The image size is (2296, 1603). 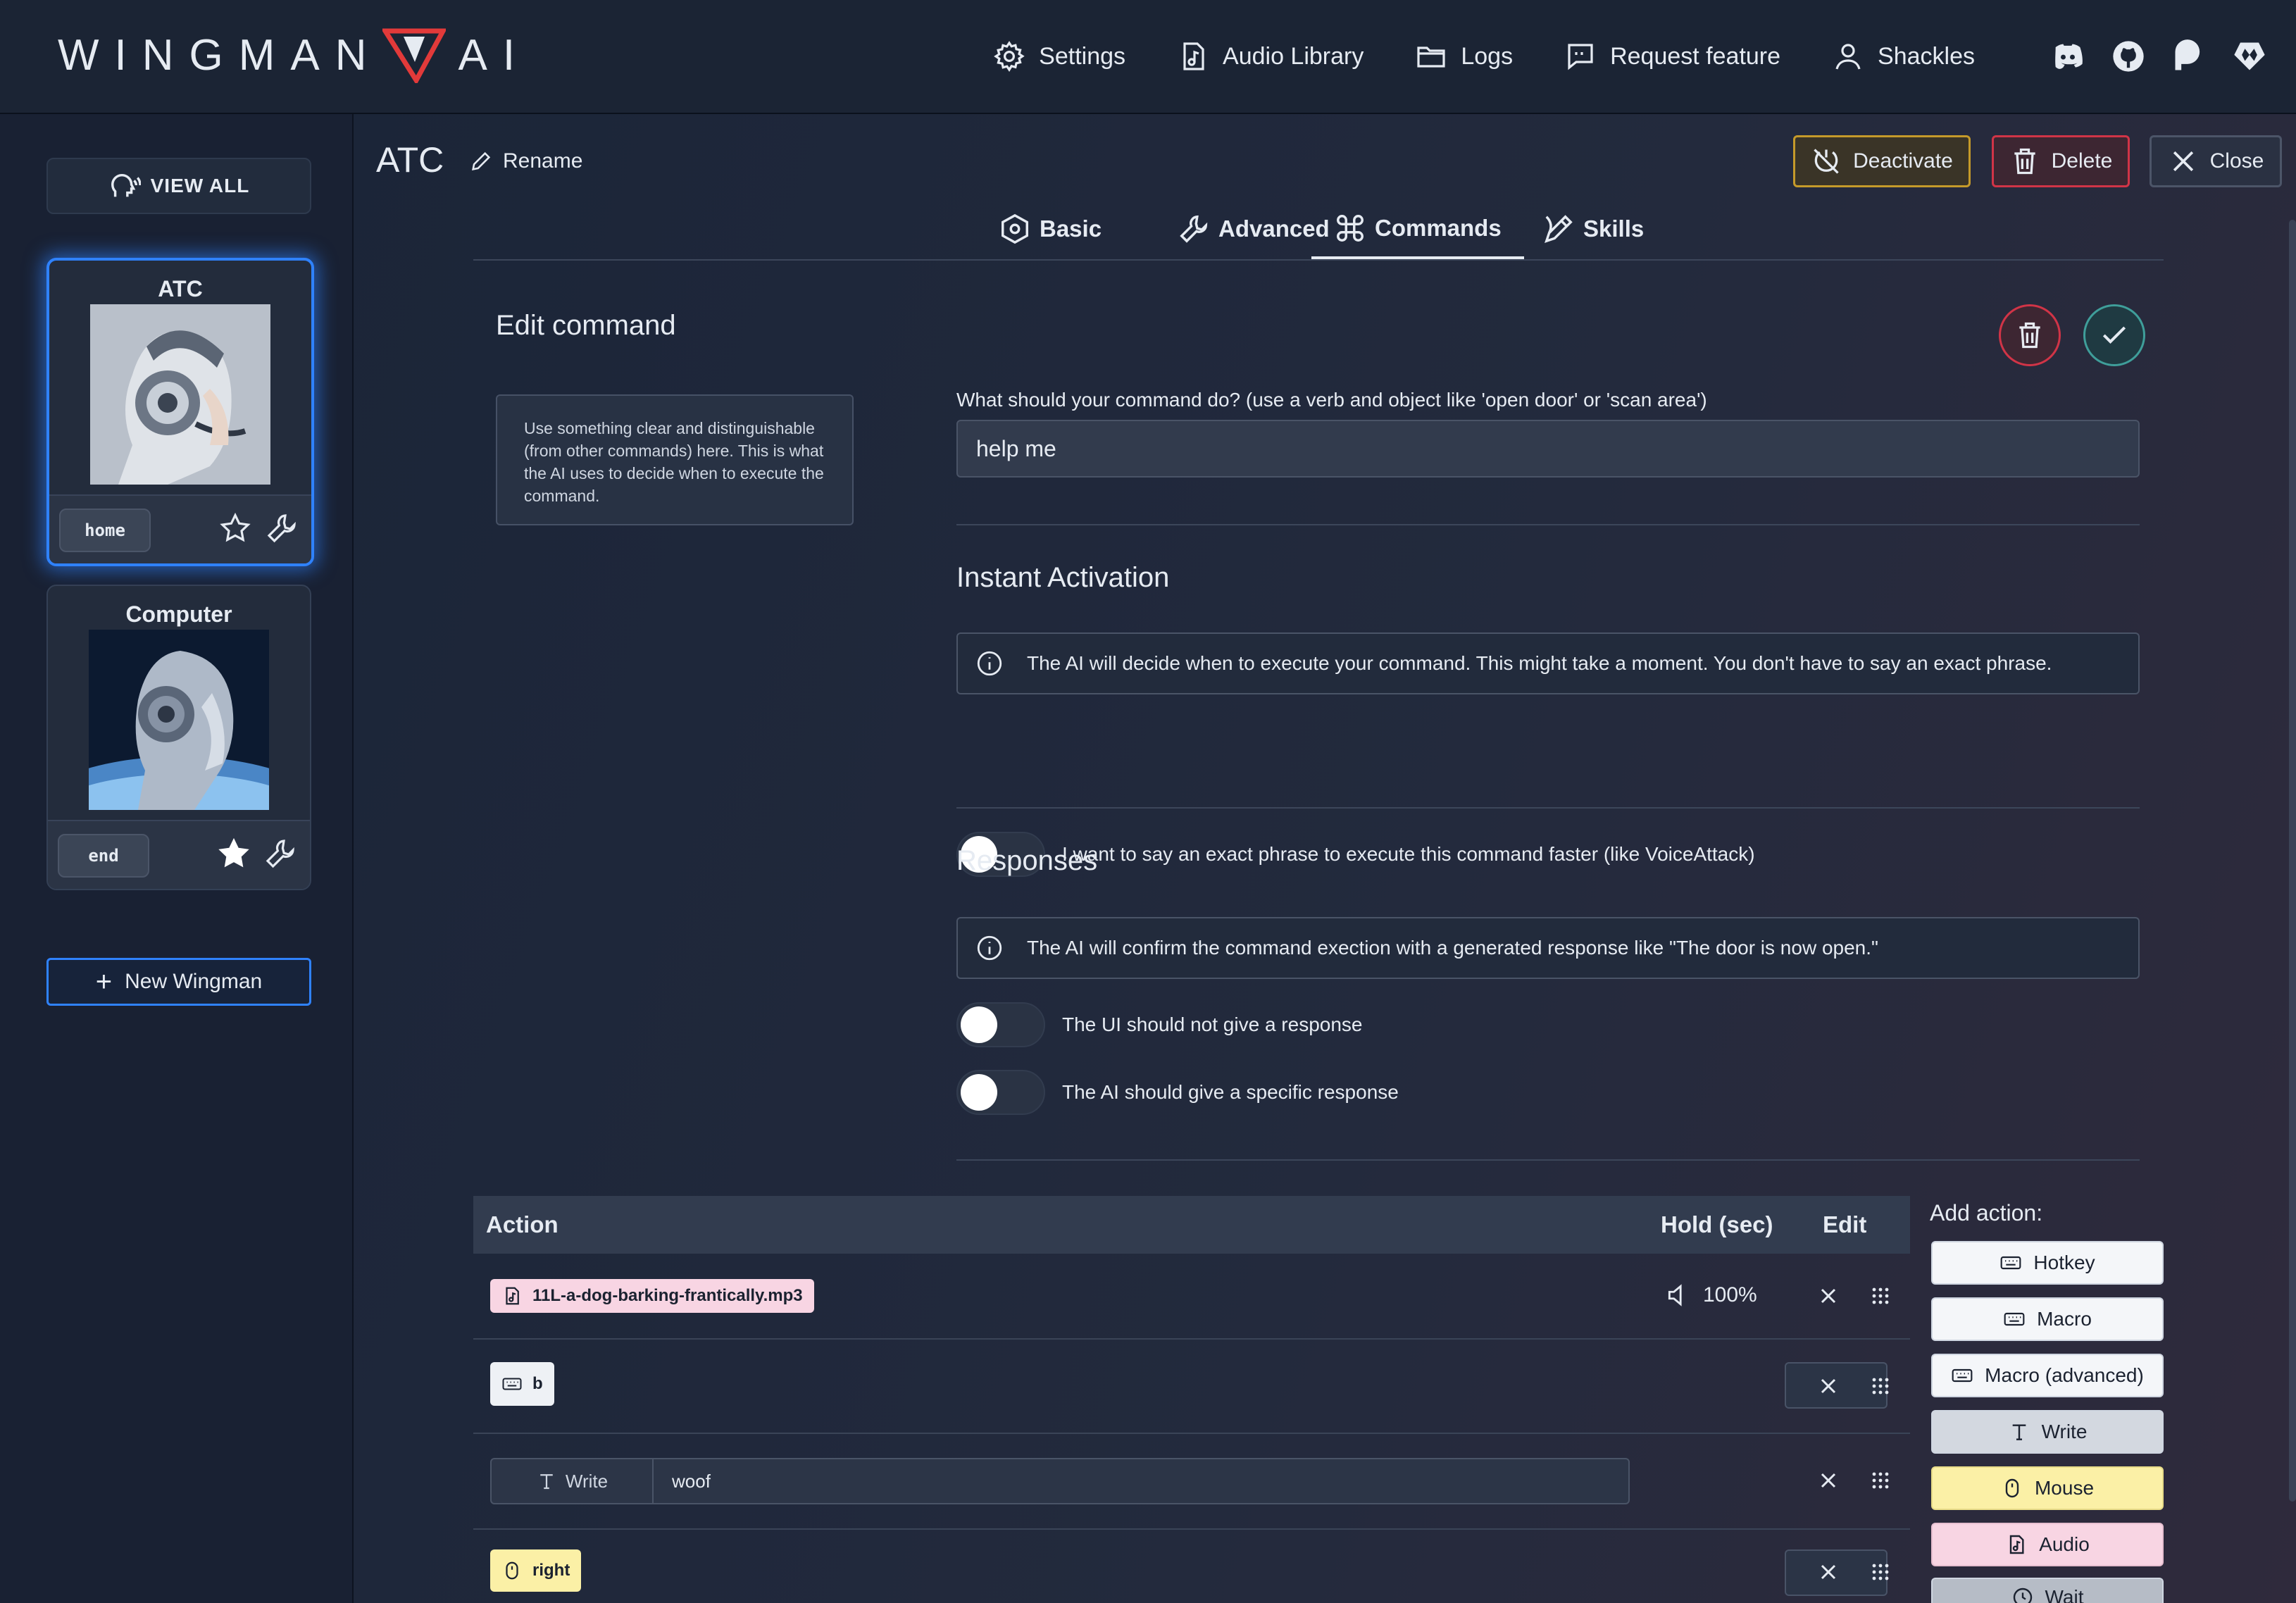 What do you see at coordinates (194, 981) in the screenshot?
I see `new-wingman-label: New Wingman` at bounding box center [194, 981].